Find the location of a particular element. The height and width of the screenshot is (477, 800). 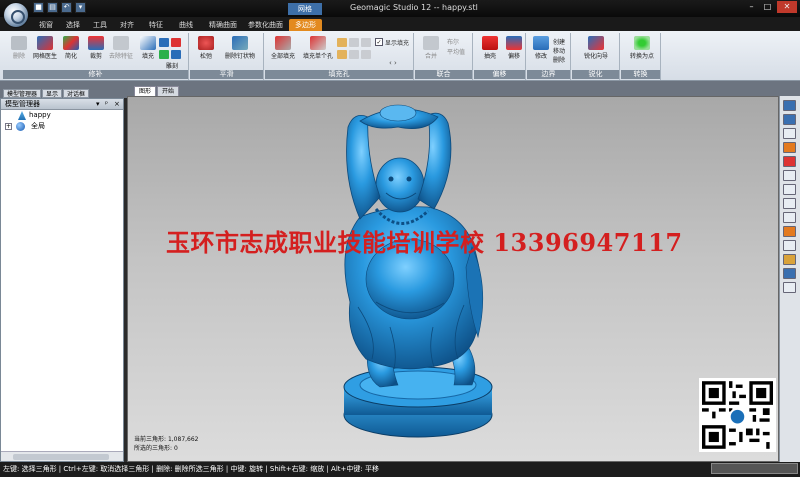

boolean-button: 布尔 is located at coordinates (453, 41).